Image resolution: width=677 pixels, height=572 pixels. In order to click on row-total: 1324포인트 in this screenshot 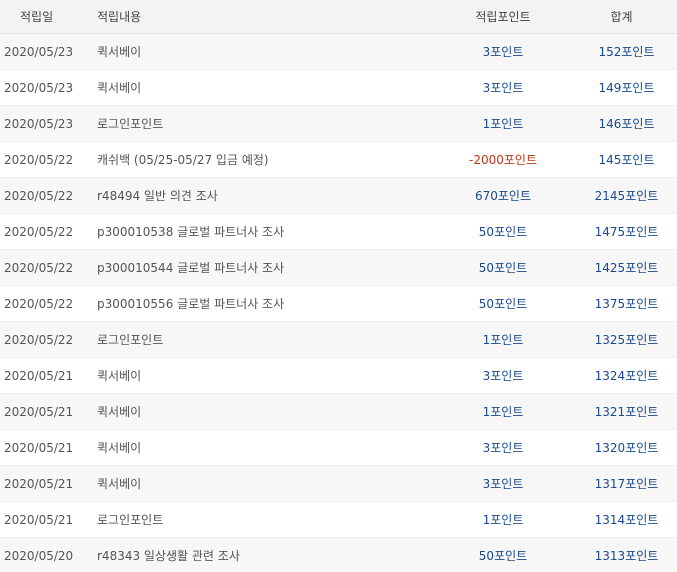, I will do `click(626, 376)`.